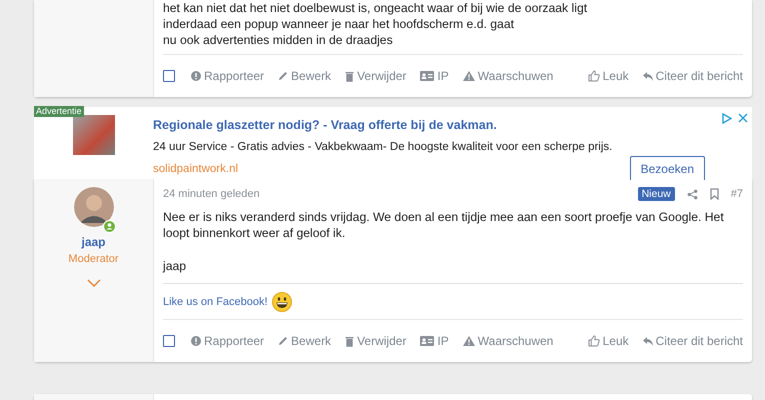 The height and width of the screenshot is (400, 765). Describe the element at coordinates (94, 135) in the screenshot. I see `photo-placeholder` at that location.